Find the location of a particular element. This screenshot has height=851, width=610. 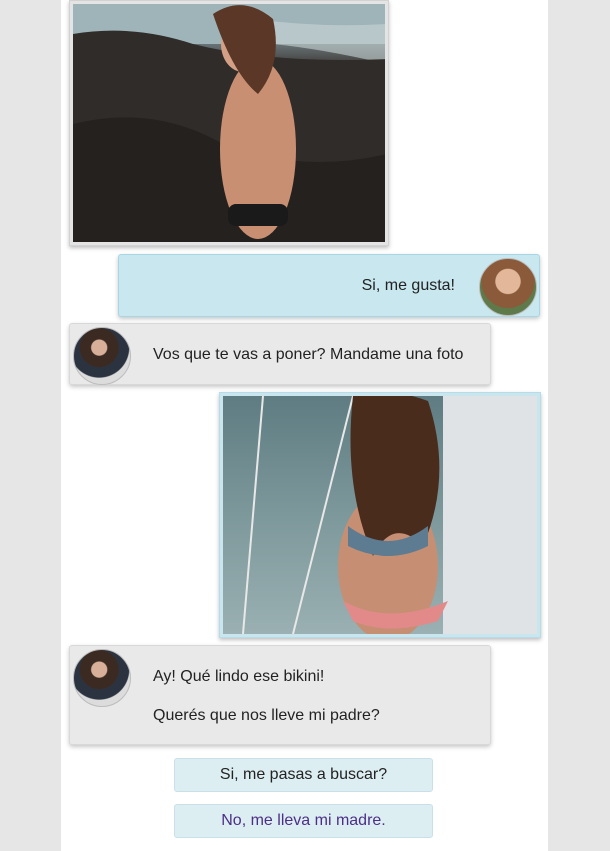

sent-message: Si, me gusta! is located at coordinates (329, 285).